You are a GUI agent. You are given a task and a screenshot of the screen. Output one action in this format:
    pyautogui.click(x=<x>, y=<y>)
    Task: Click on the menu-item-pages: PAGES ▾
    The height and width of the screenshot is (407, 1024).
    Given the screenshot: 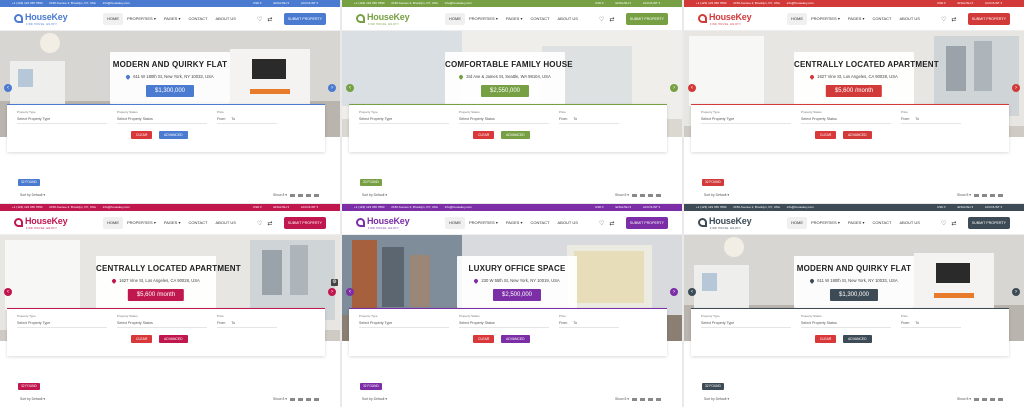 What is the action you would take?
    pyautogui.click(x=856, y=19)
    